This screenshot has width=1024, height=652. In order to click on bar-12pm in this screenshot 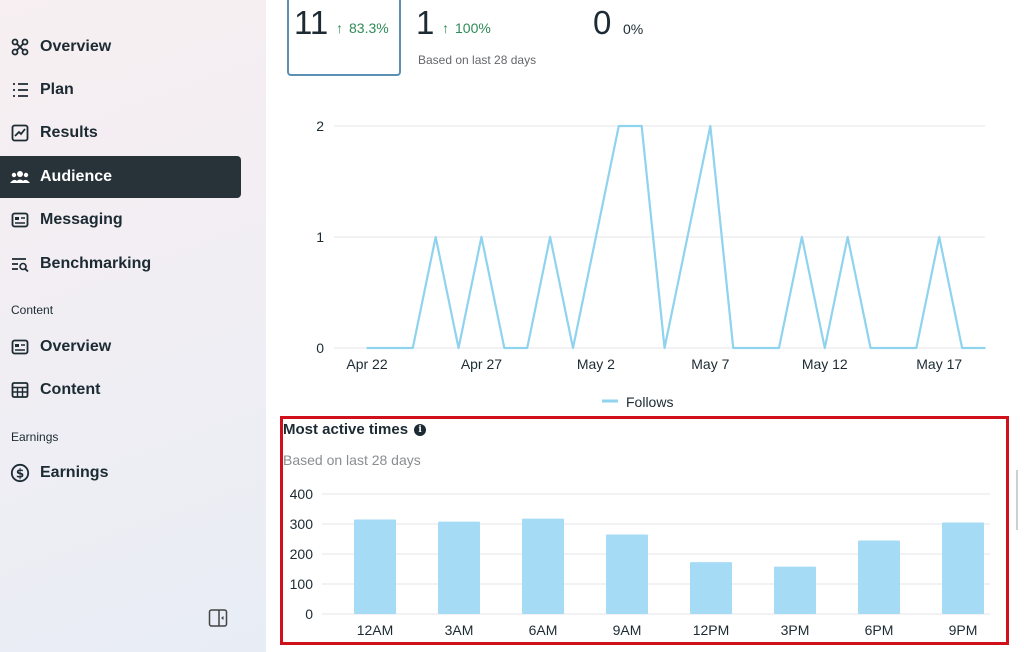, I will do `click(711, 588)`.